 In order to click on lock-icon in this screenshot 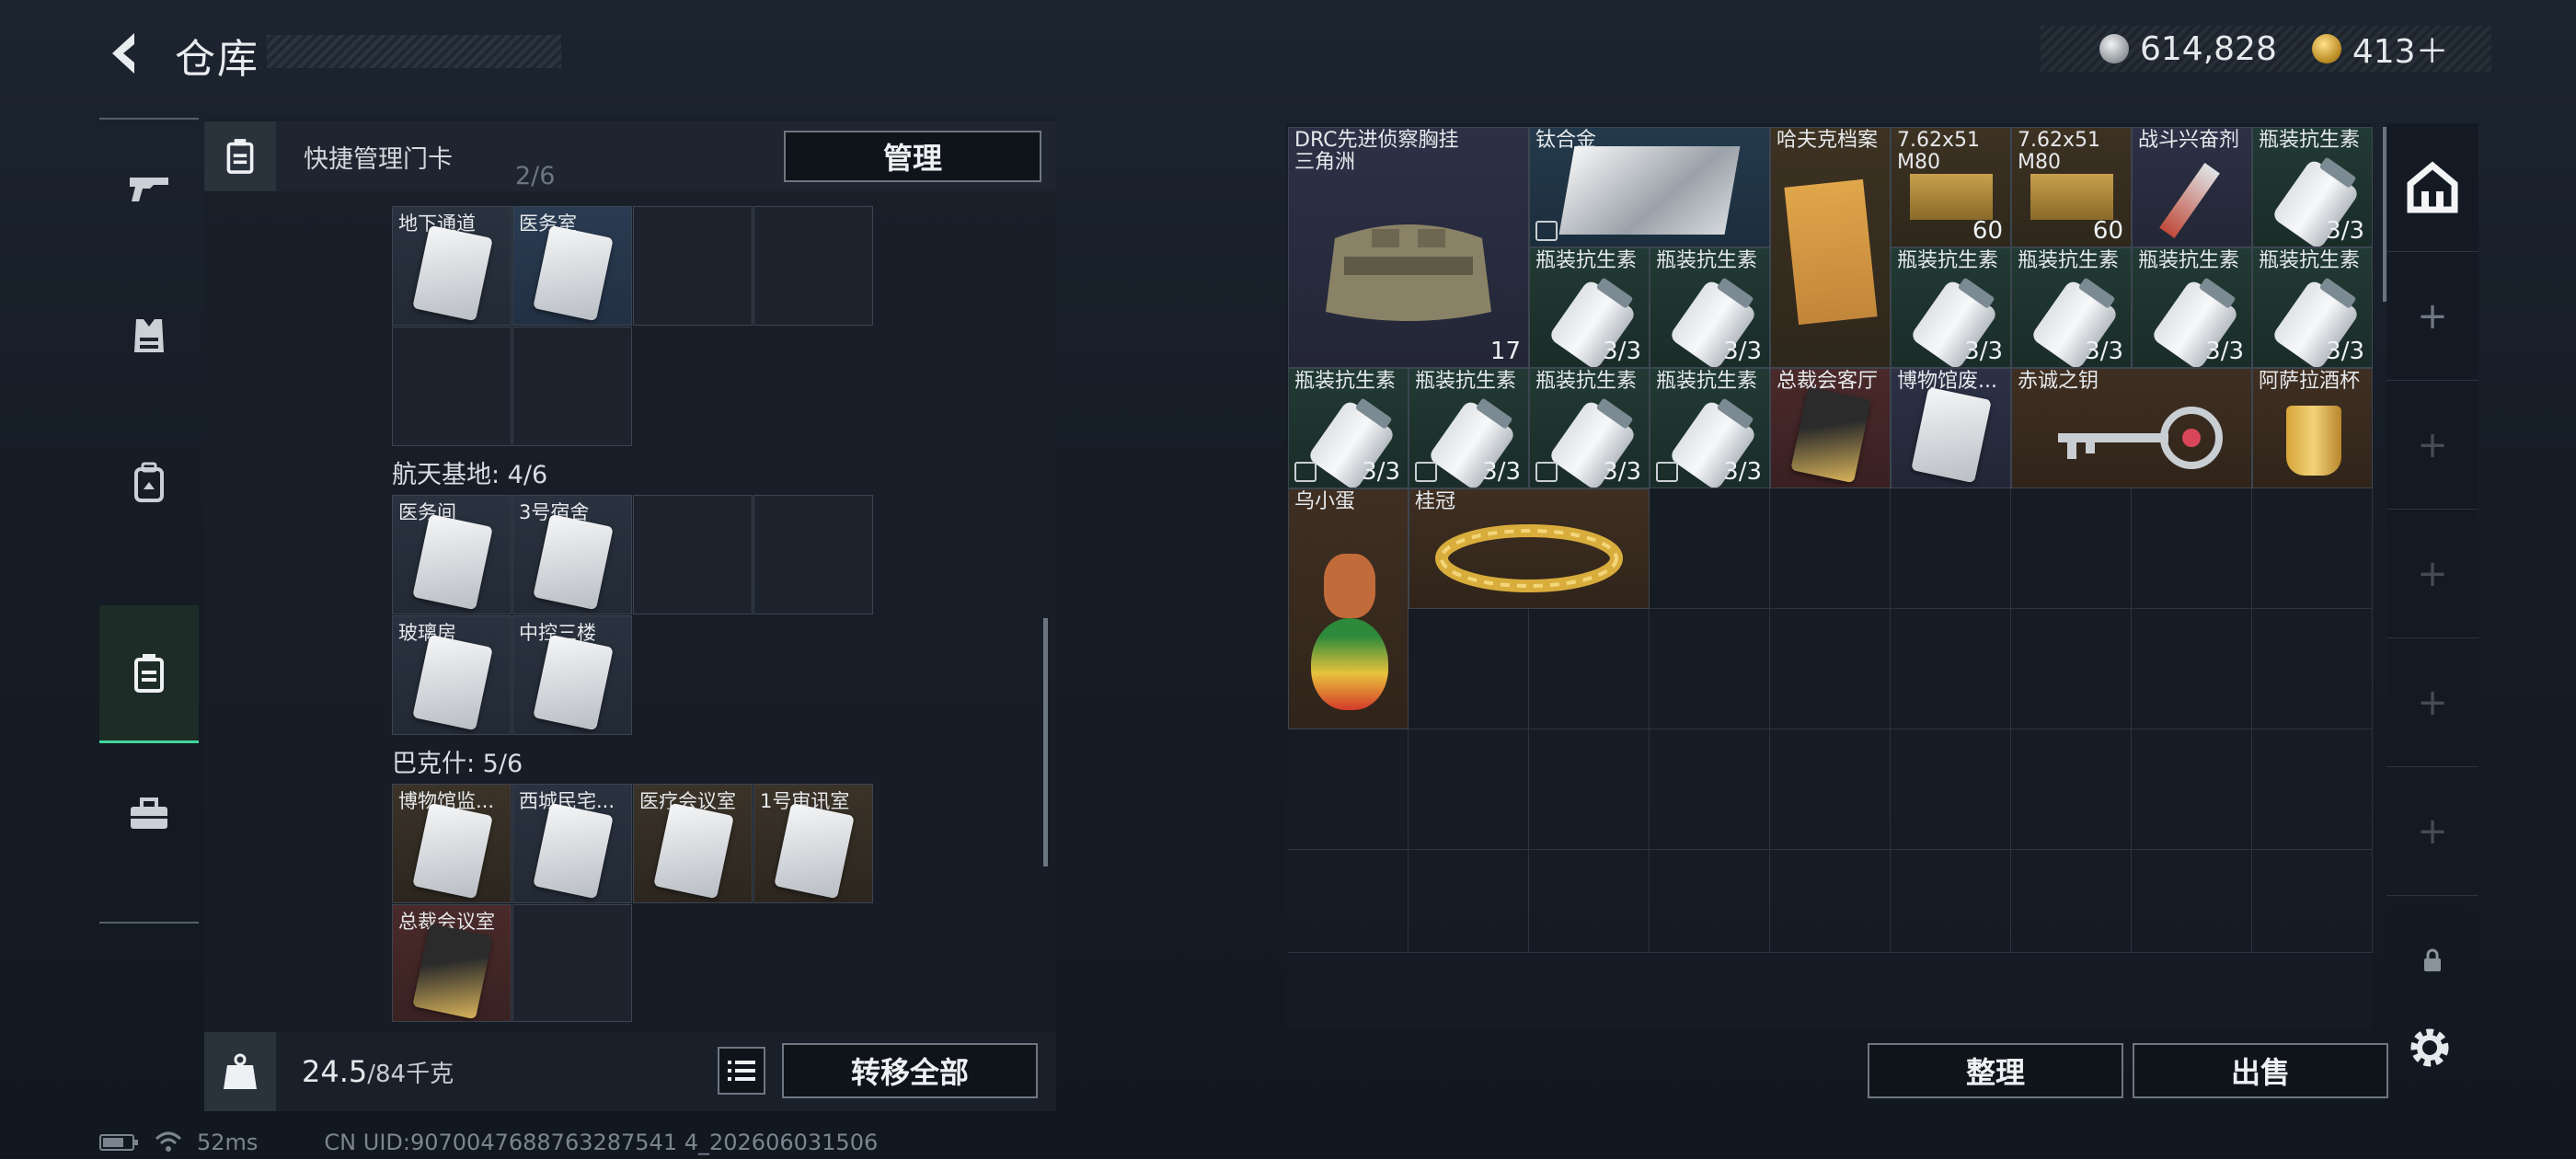, I will do `click(2432, 959)`.